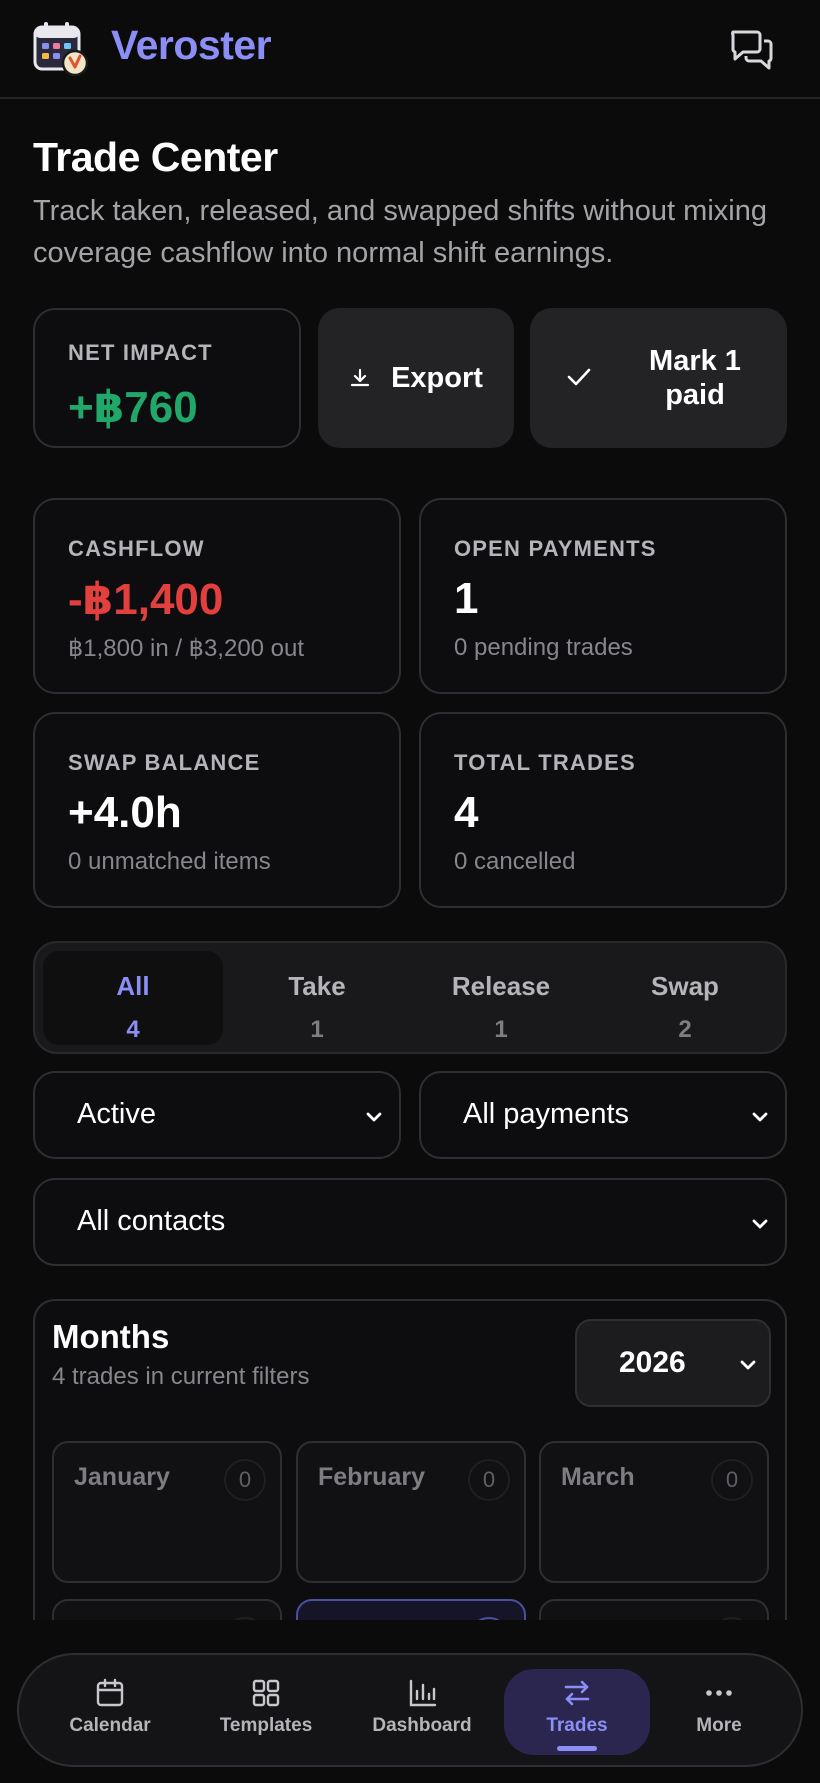 The width and height of the screenshot is (820, 1783). What do you see at coordinates (579, 377) in the screenshot?
I see `check-icon` at bounding box center [579, 377].